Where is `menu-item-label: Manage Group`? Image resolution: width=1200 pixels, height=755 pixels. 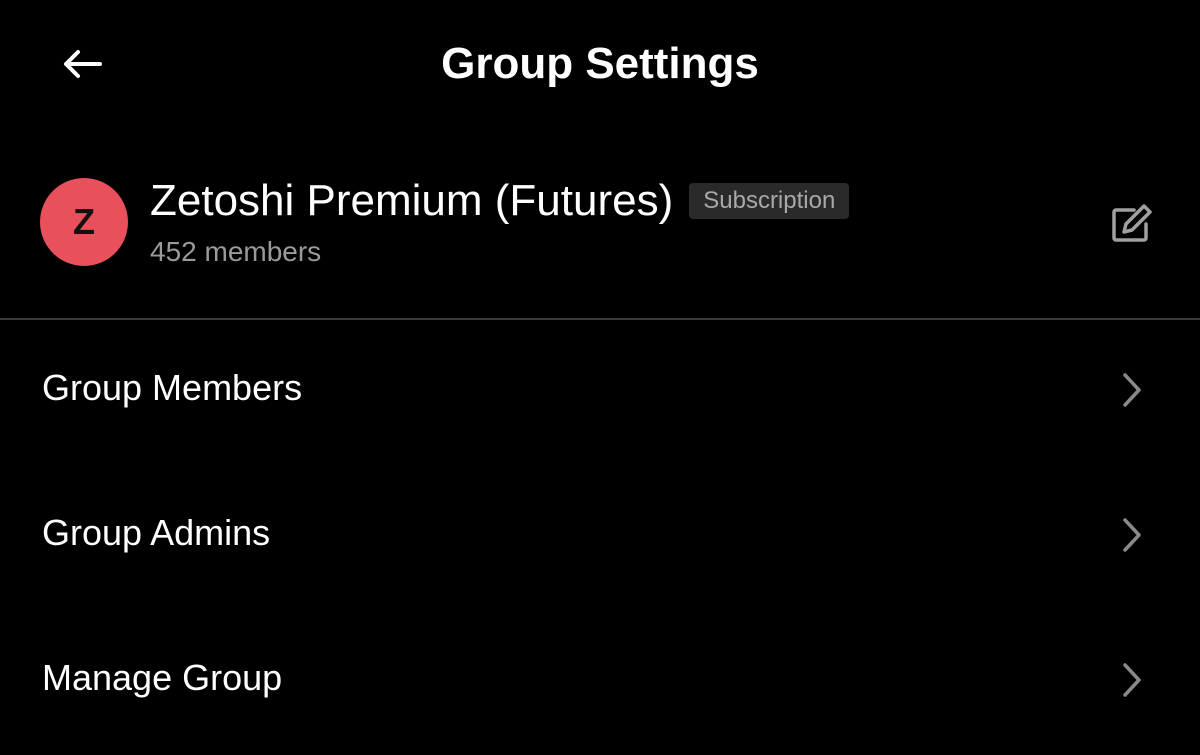 menu-item-label: Manage Group is located at coordinates (162, 677).